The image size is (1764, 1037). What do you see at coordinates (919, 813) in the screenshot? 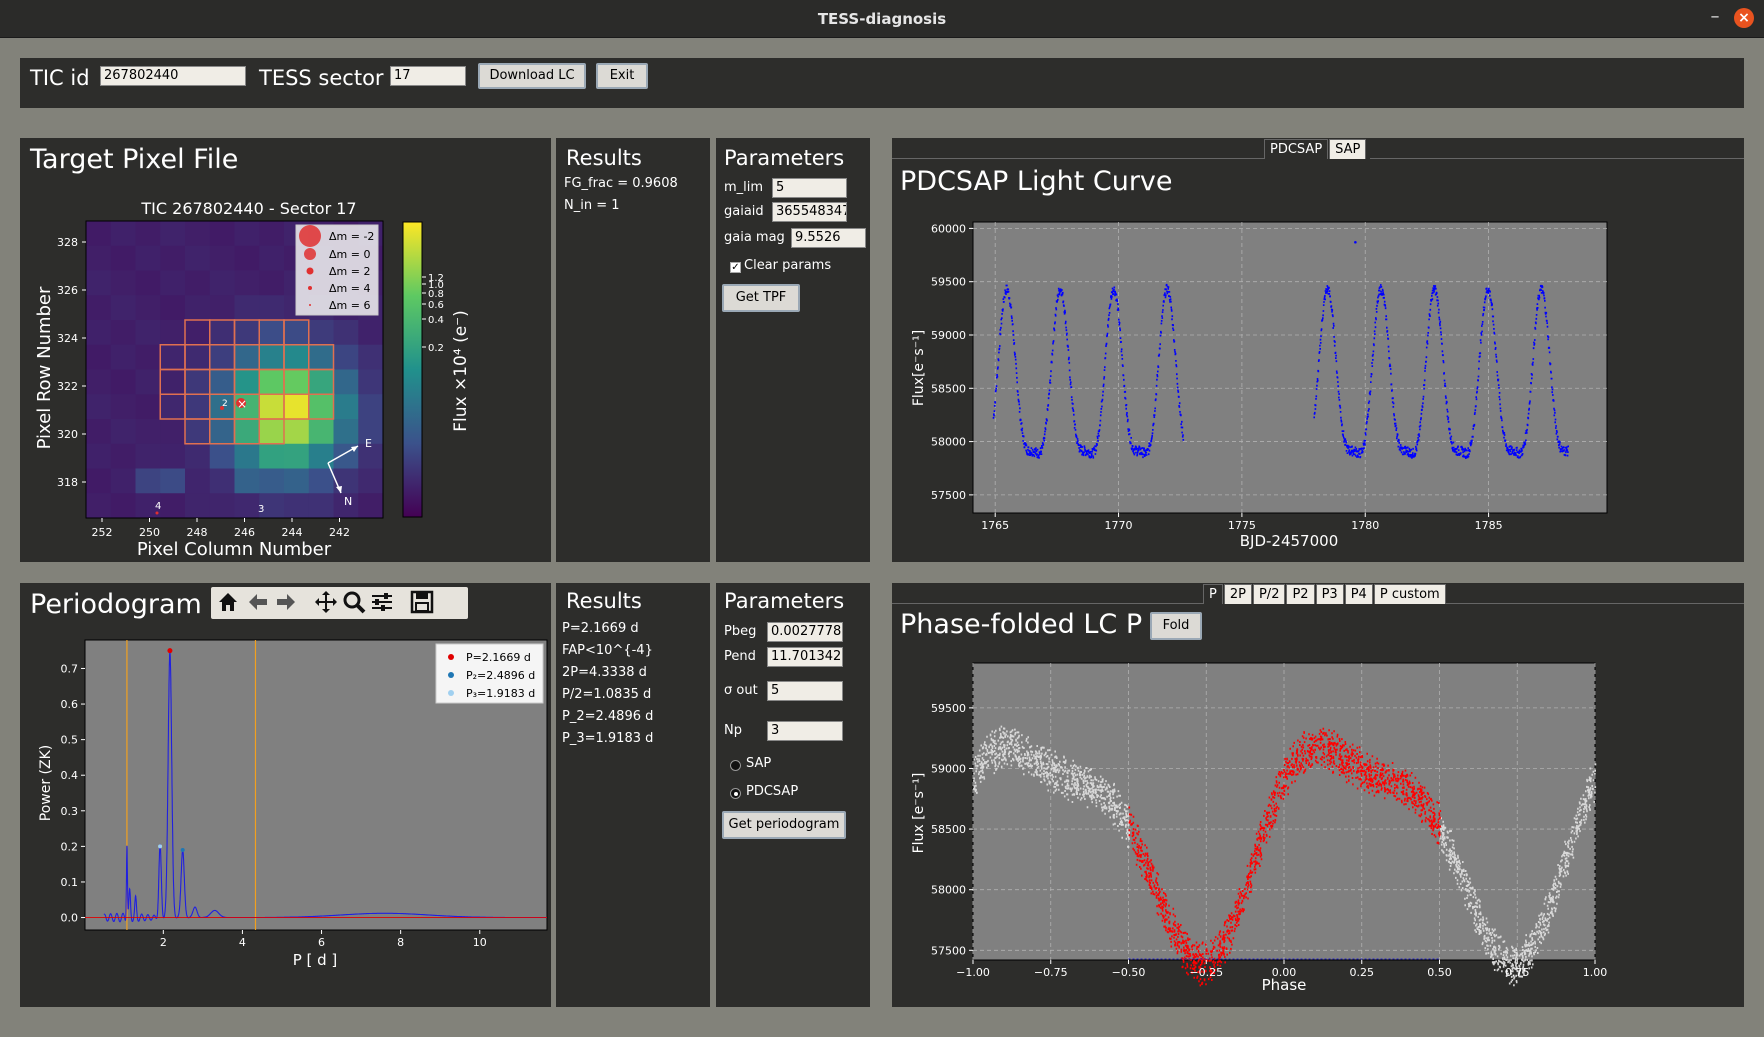
I see `phase-ylabel: Flux [e⁻s⁻¹]` at bounding box center [919, 813].